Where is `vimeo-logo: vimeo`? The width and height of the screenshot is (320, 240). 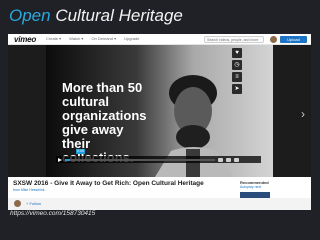
vimeo-logo: vimeo is located at coordinates (25, 39).